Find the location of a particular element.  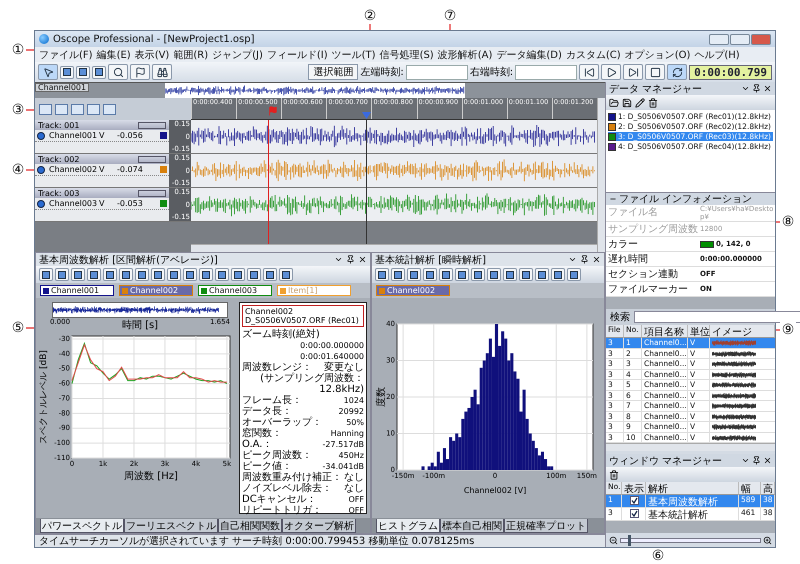

maximize-button is located at coordinates (740, 39).